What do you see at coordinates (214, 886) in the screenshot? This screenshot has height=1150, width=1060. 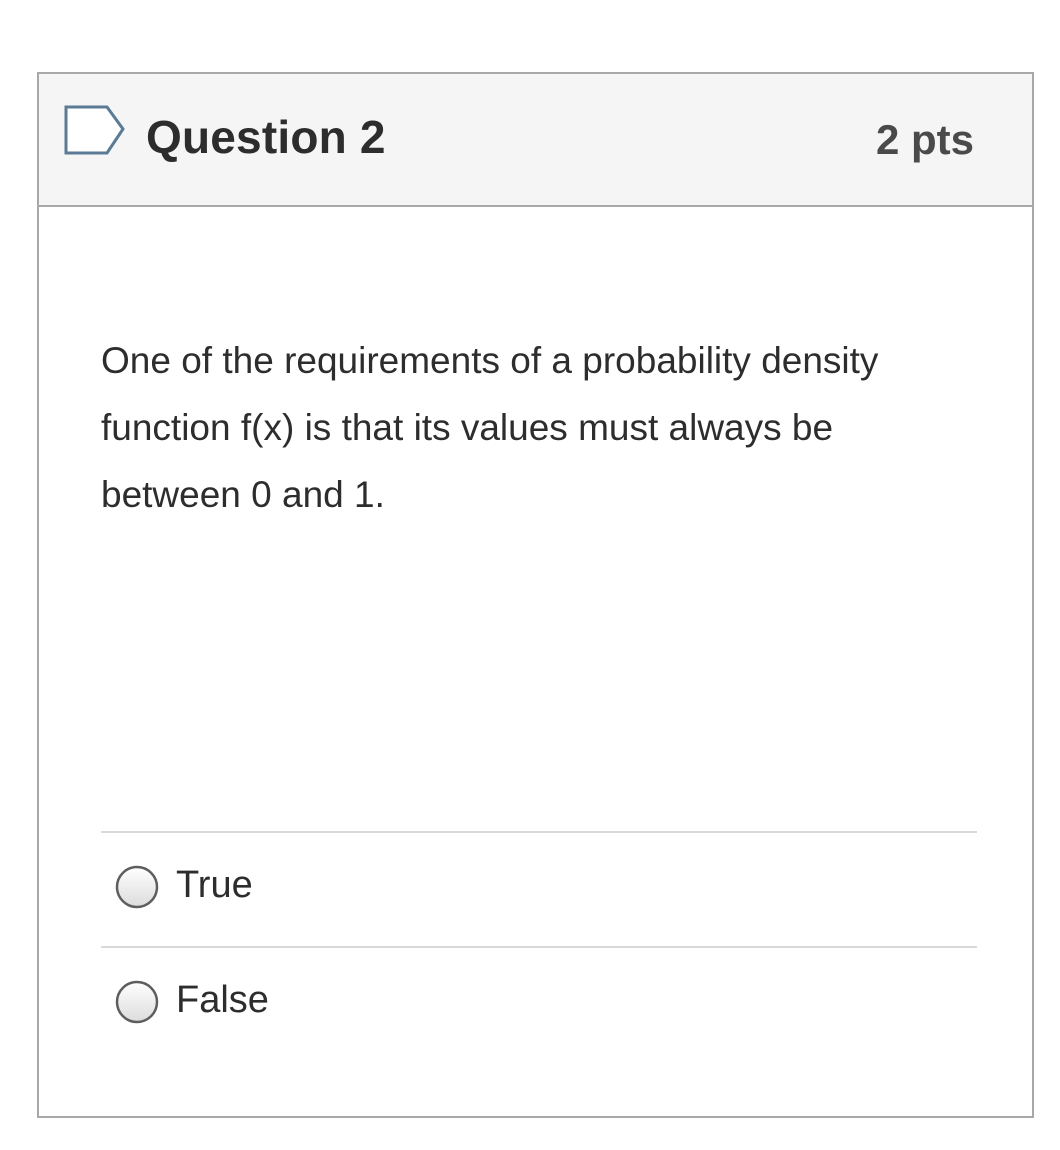 I see `answer-label-true: True` at bounding box center [214, 886].